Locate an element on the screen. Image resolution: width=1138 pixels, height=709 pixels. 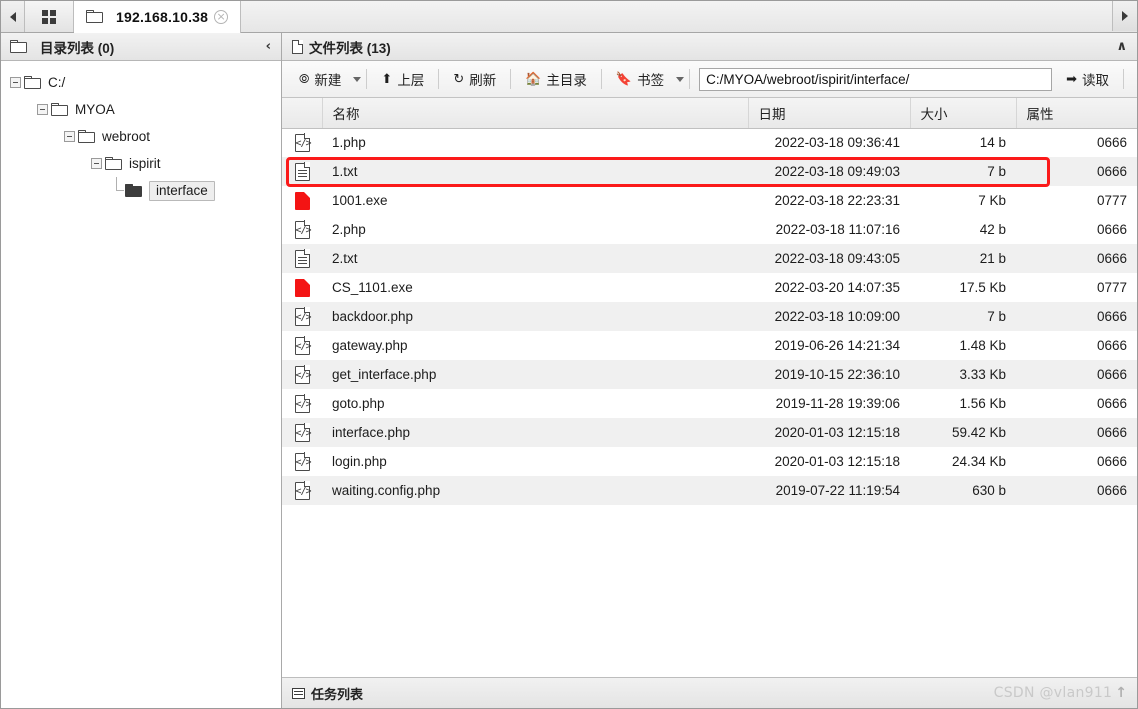
file-attr: 0777 is located at coordinates (1076, 200).